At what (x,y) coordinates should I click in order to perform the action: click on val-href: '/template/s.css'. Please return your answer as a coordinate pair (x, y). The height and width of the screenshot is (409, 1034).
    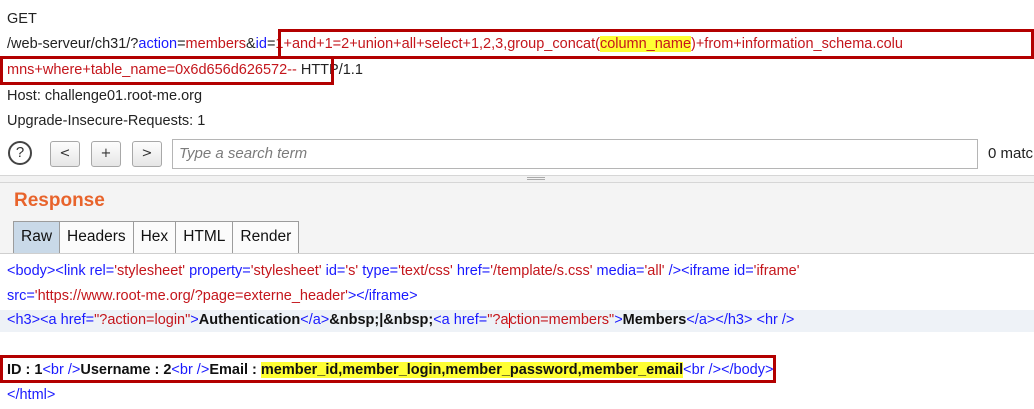
    Looking at the image, I should click on (541, 271).